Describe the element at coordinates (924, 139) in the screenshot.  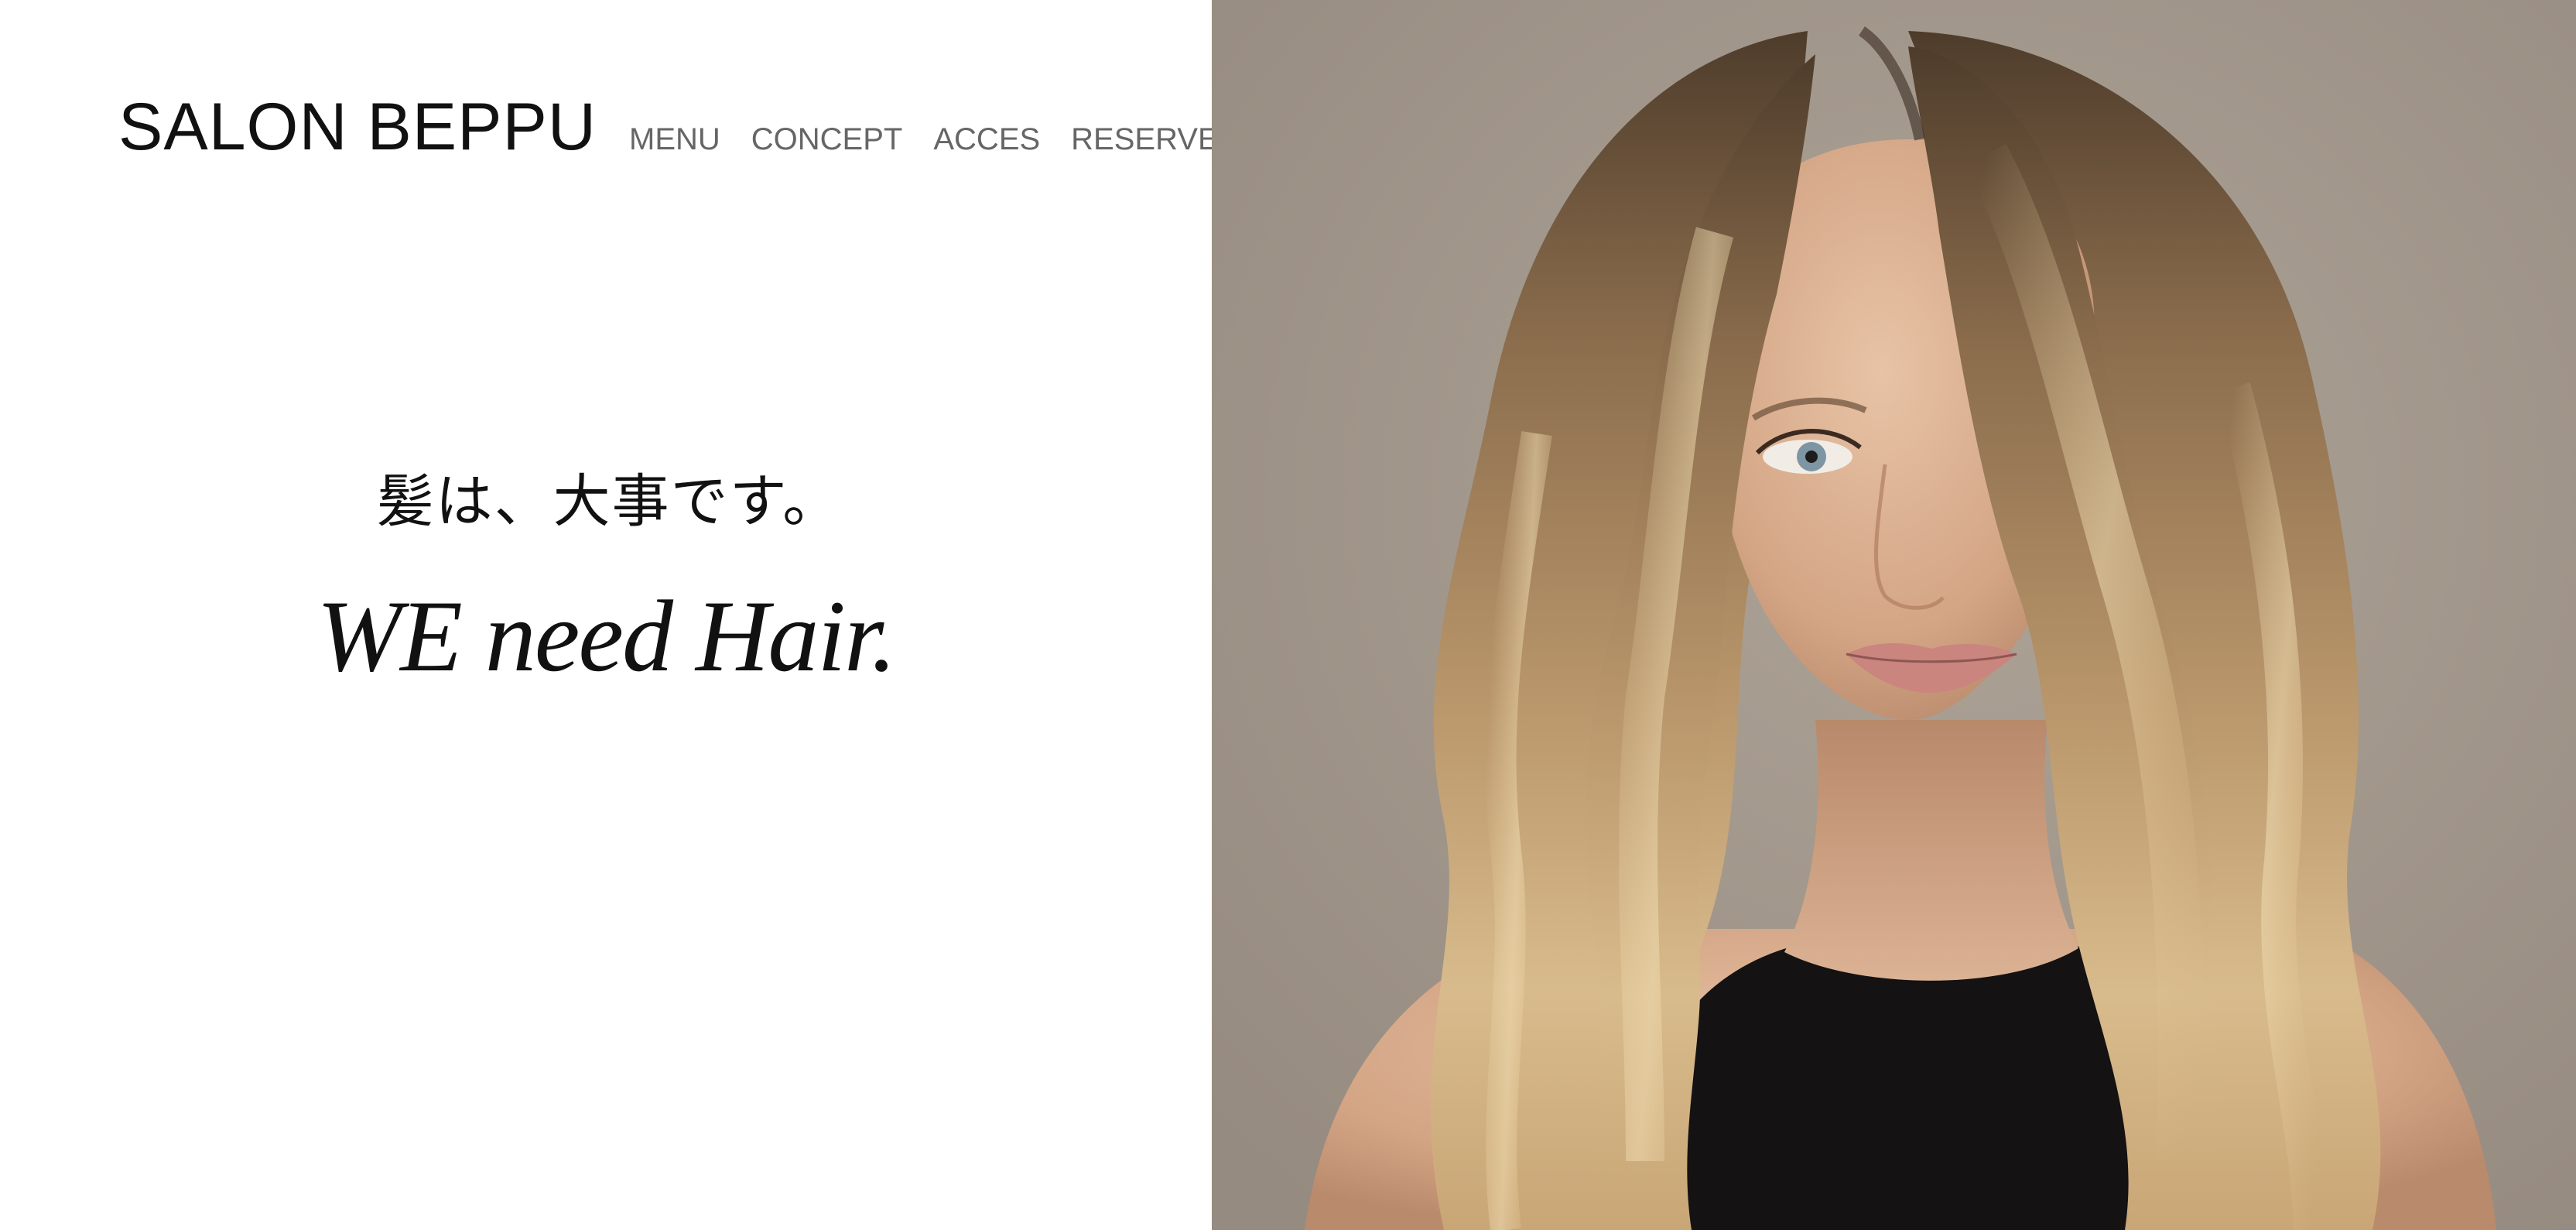
I see `main-nav: MENU CONCEPT ACCES RESERVE` at that location.